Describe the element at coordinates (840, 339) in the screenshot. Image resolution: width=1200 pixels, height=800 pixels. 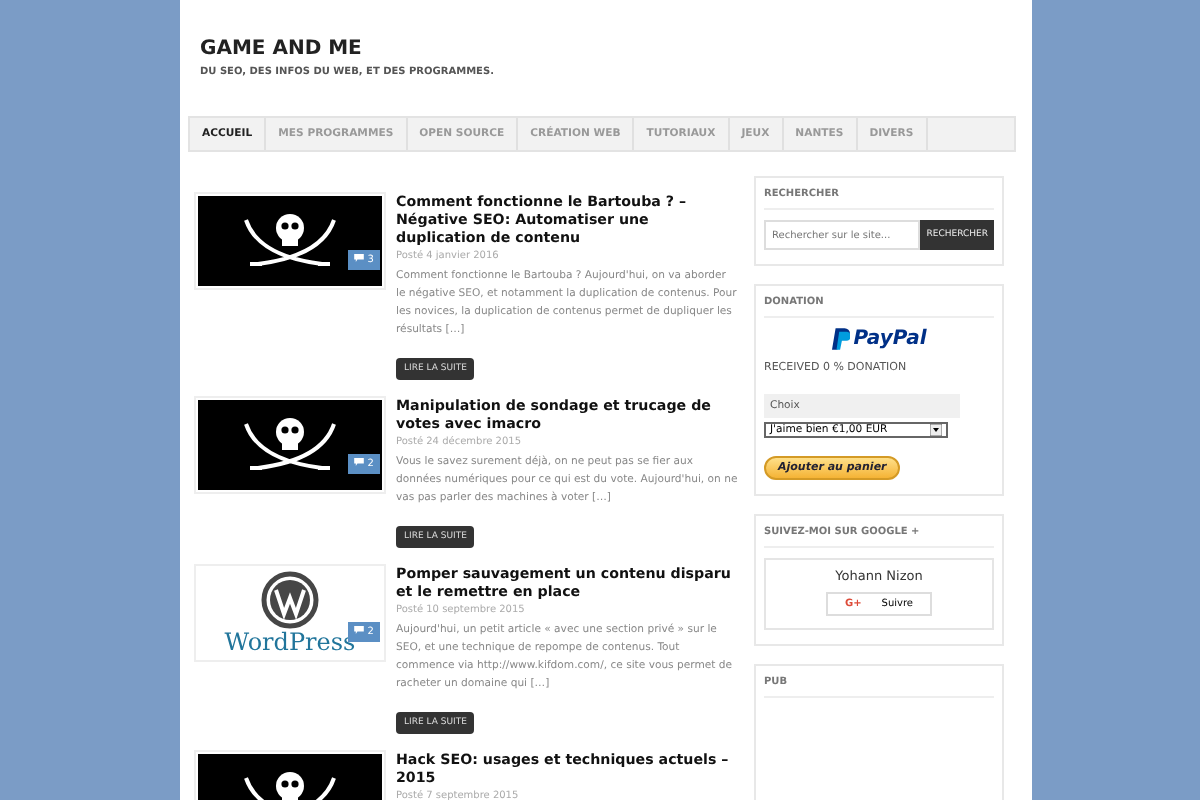
I see `paypal-logo-icon` at that location.